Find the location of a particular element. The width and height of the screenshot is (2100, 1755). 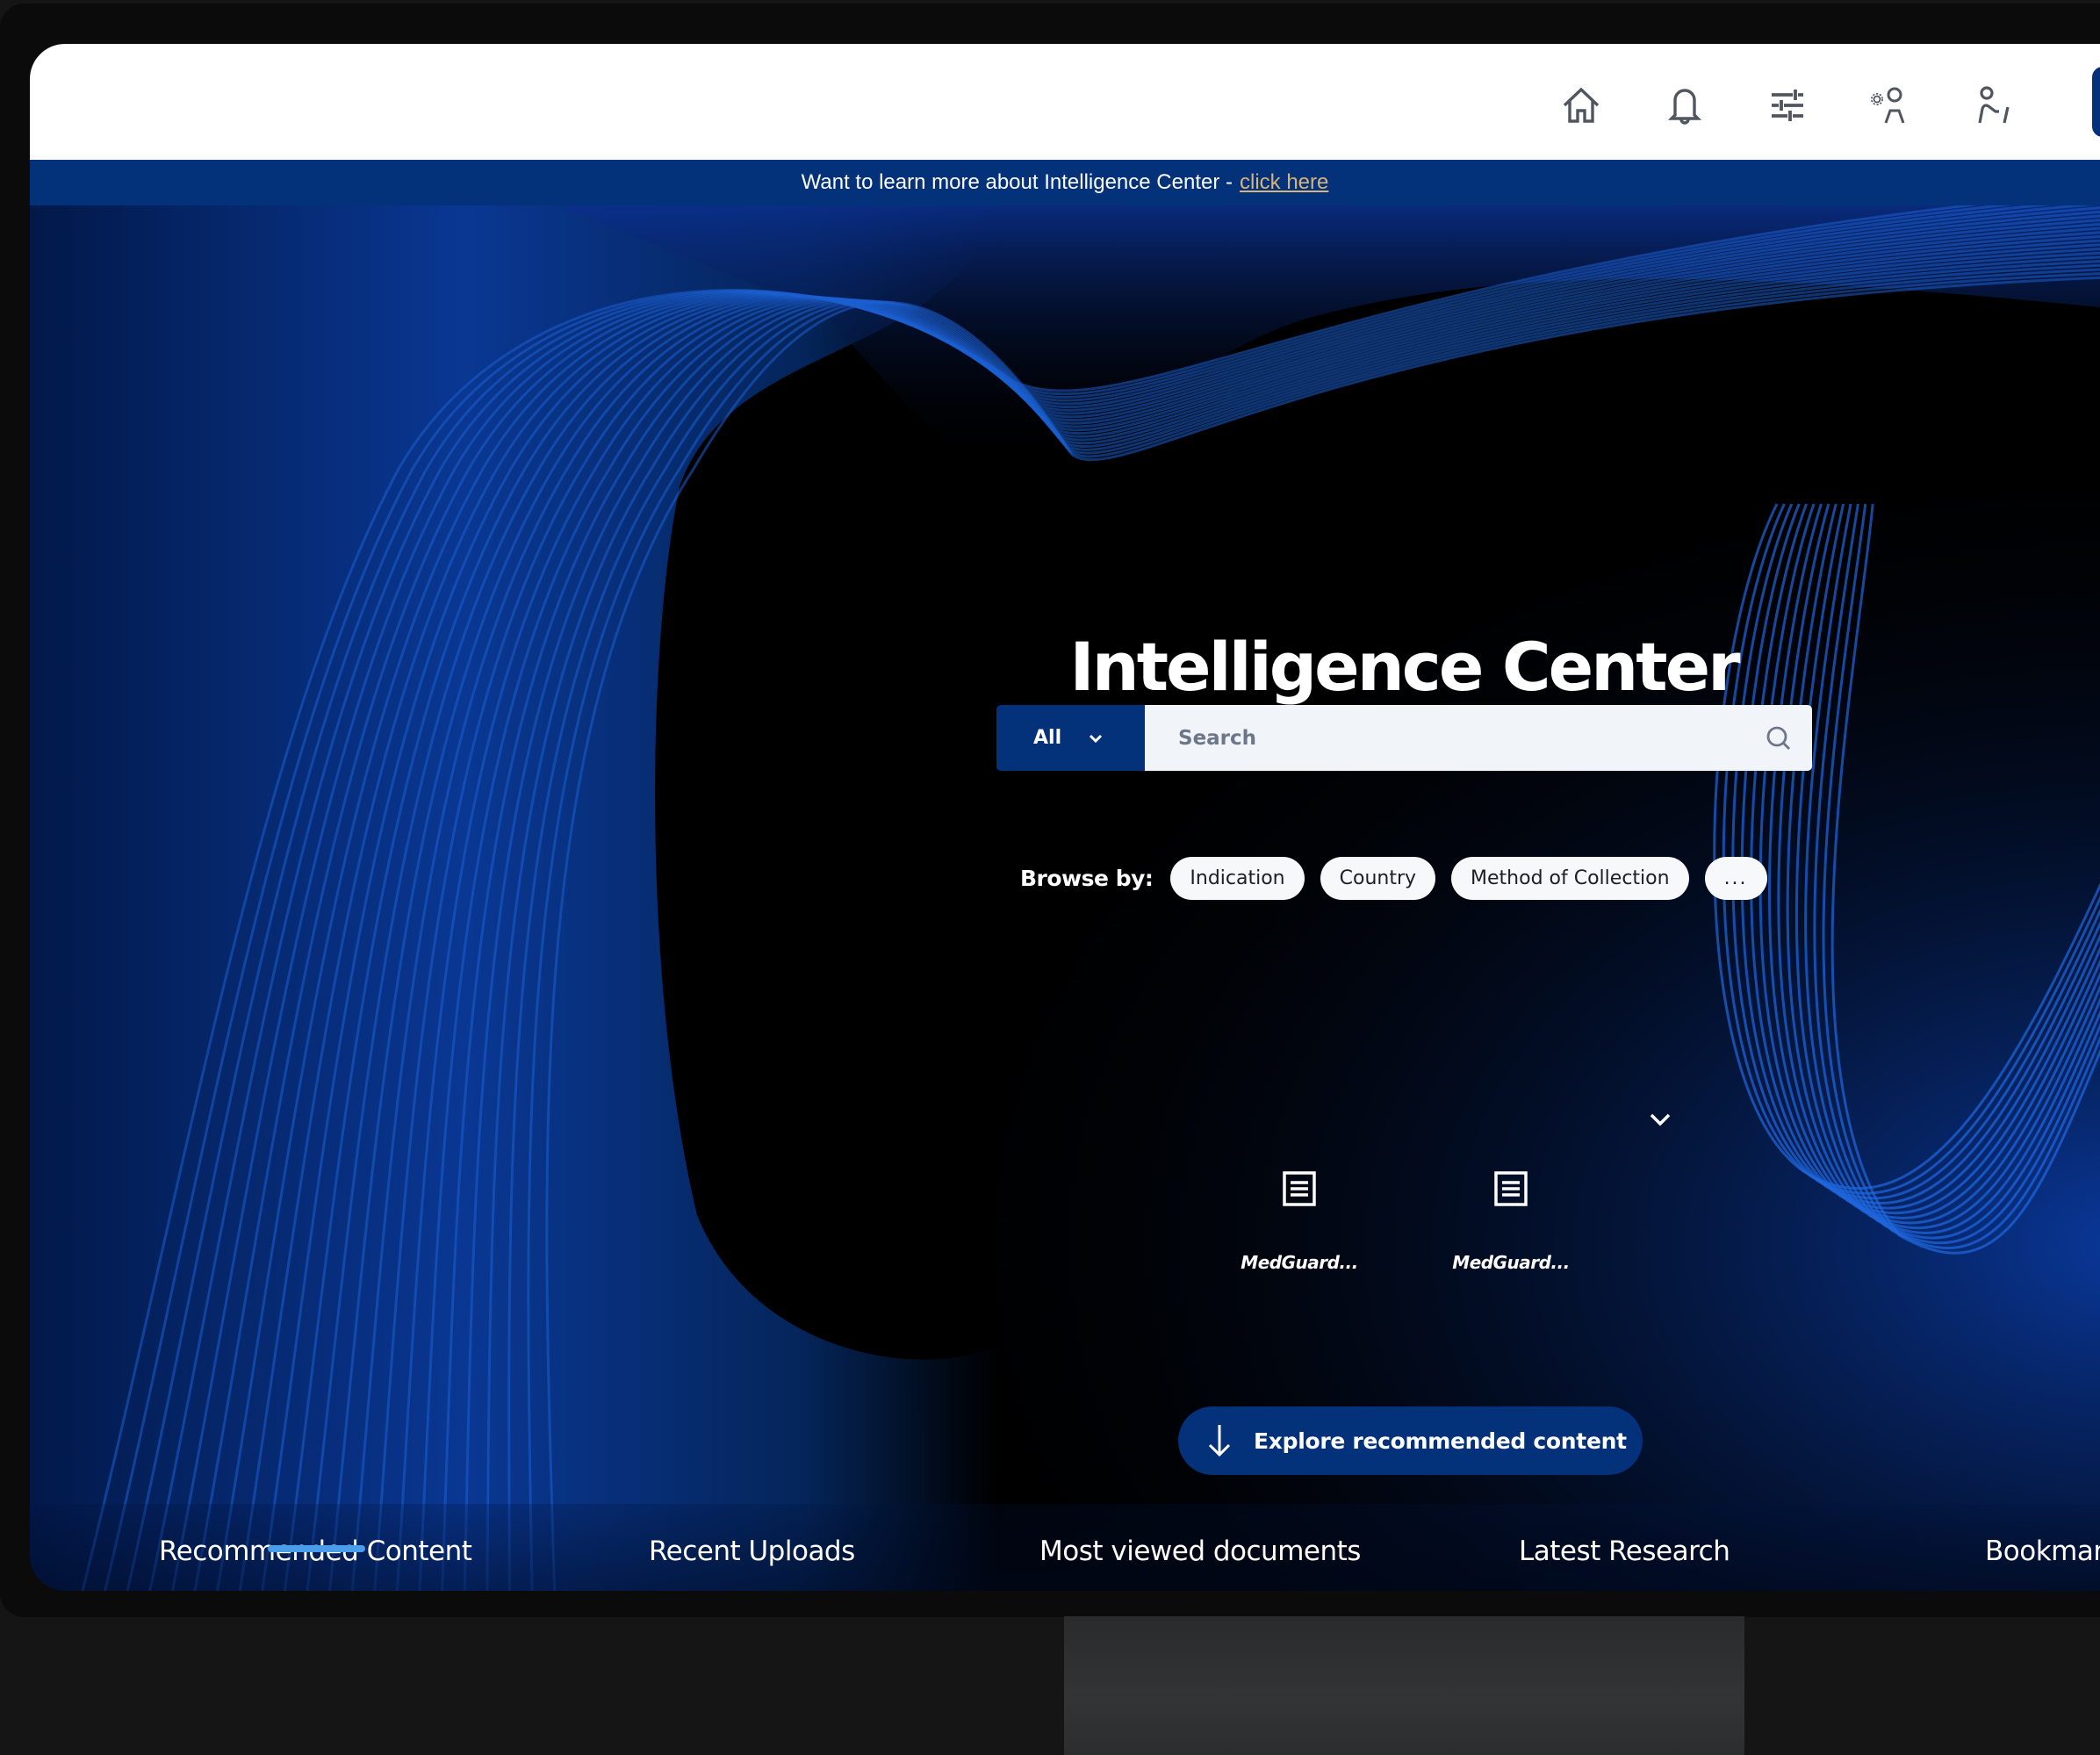

chip-indication: Indication is located at coordinates (1237, 878).